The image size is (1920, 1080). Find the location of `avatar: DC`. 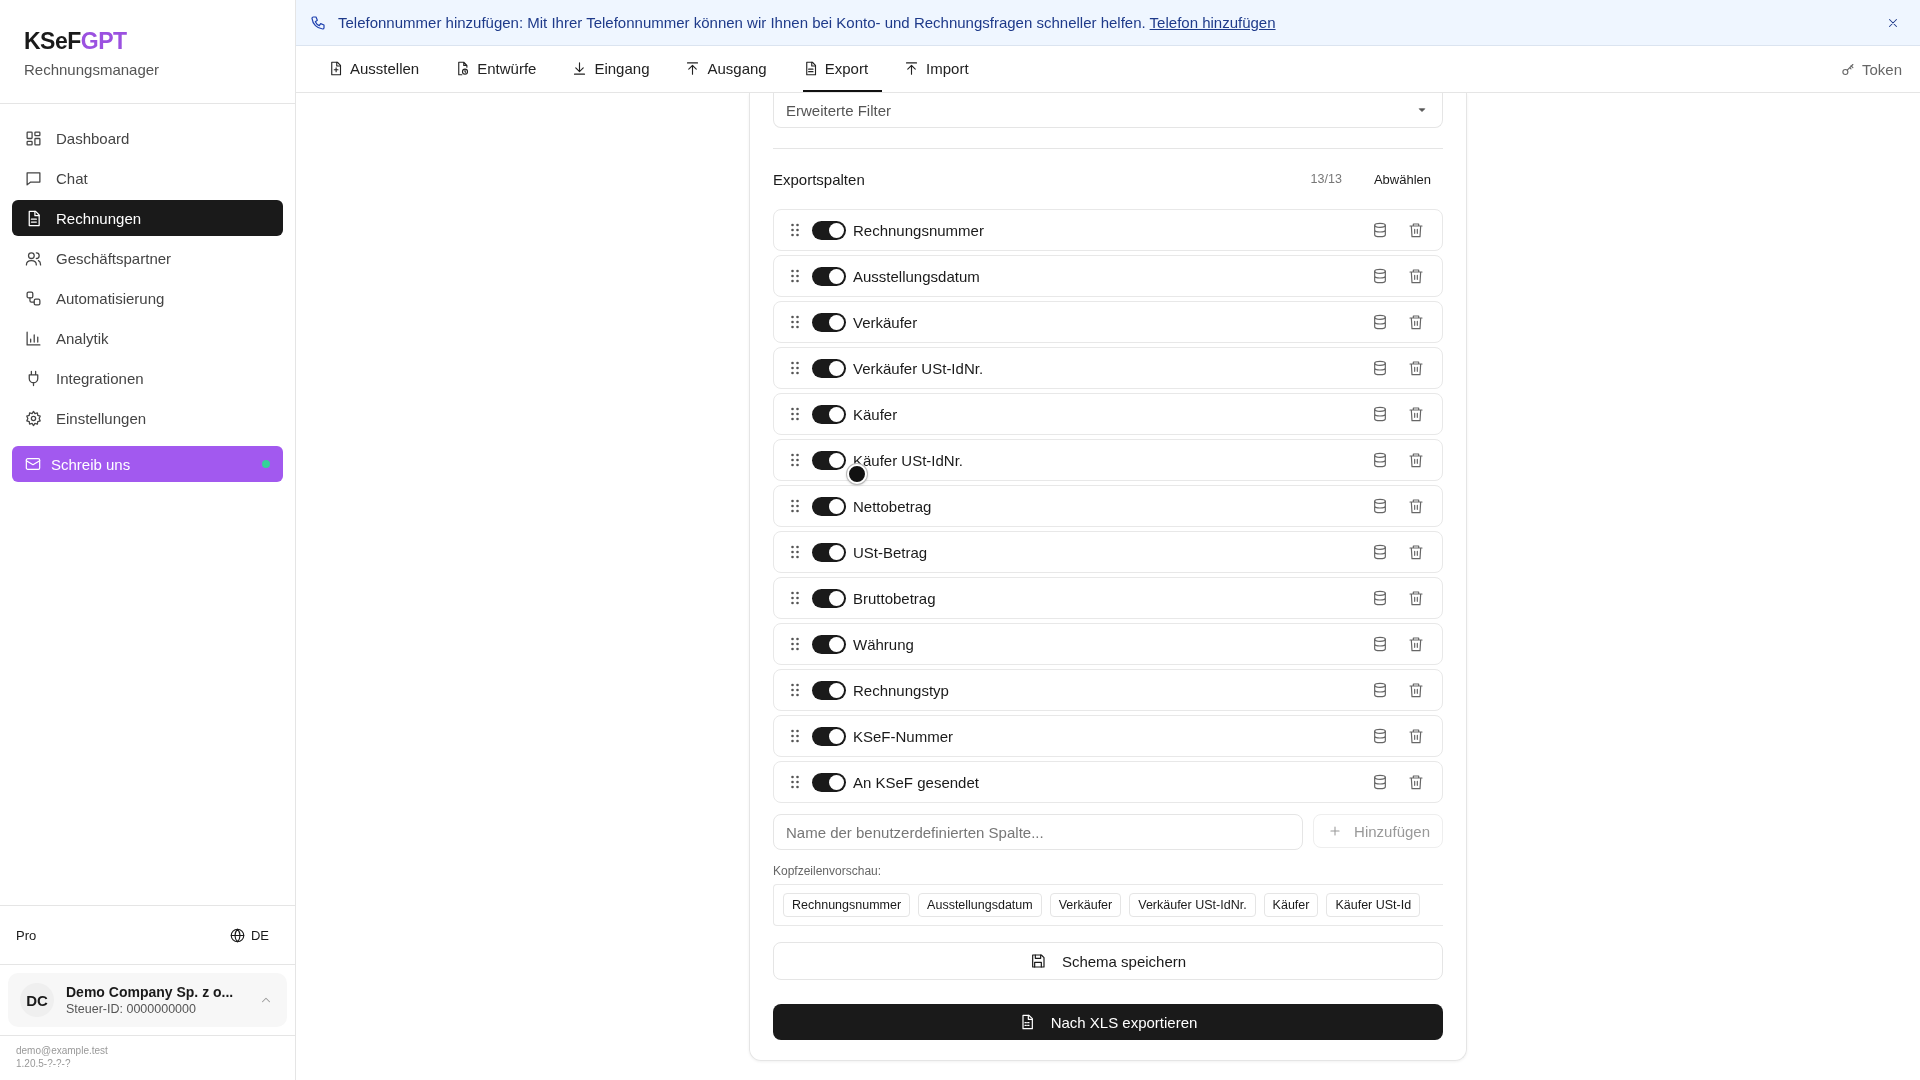

avatar: DC is located at coordinates (37, 1000).